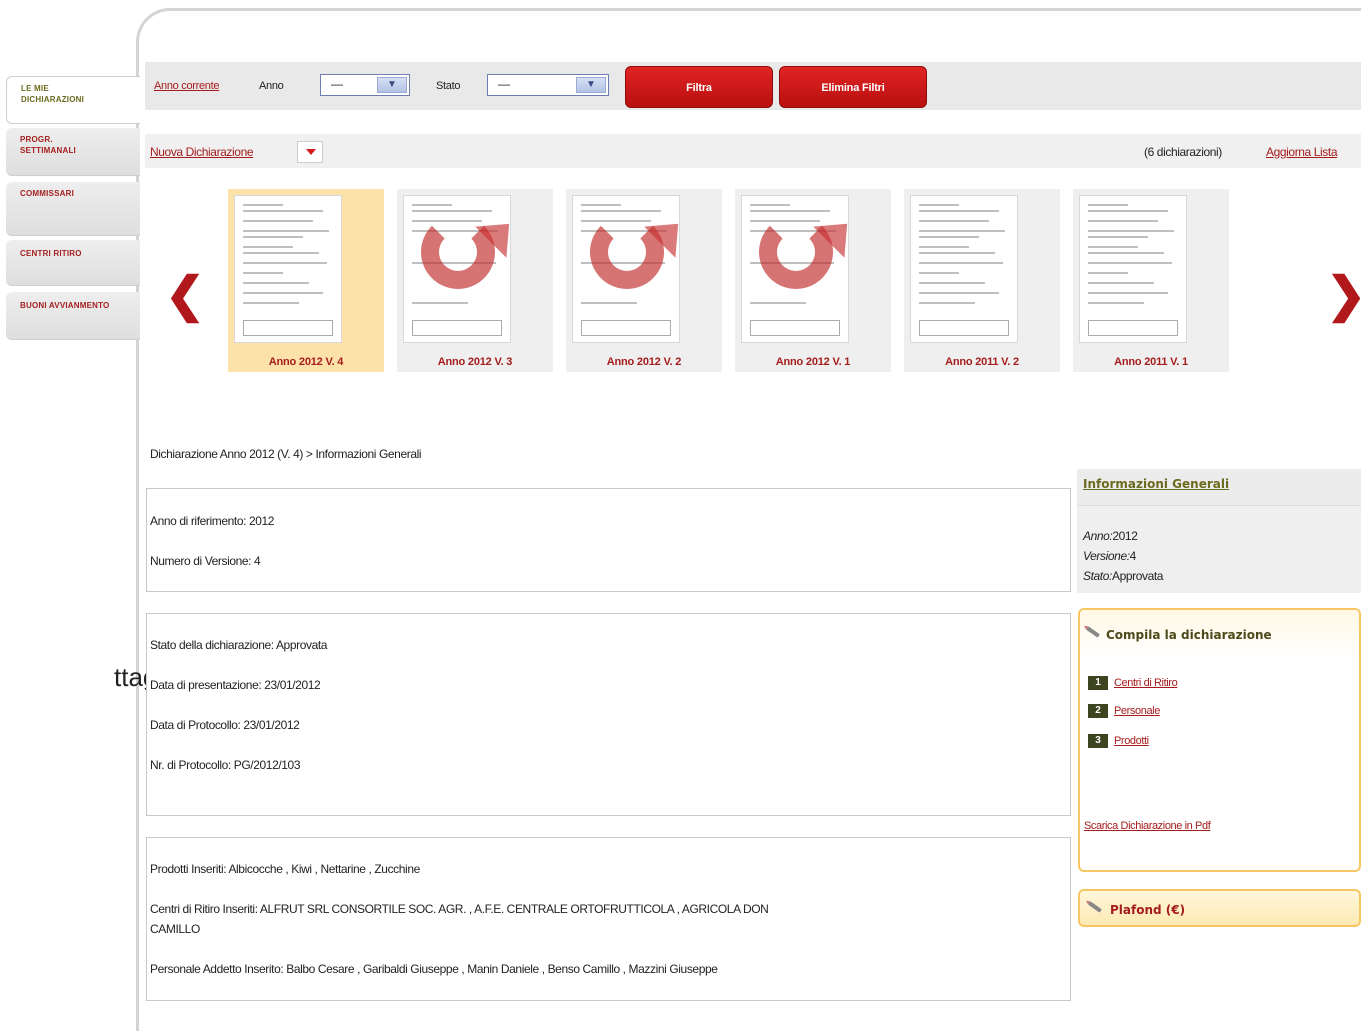 Image resolution: width=1361 pixels, height=1031 pixels. What do you see at coordinates (475, 362) in the screenshot?
I see `thumbnail-caption: Anno 2012 V. 3` at bounding box center [475, 362].